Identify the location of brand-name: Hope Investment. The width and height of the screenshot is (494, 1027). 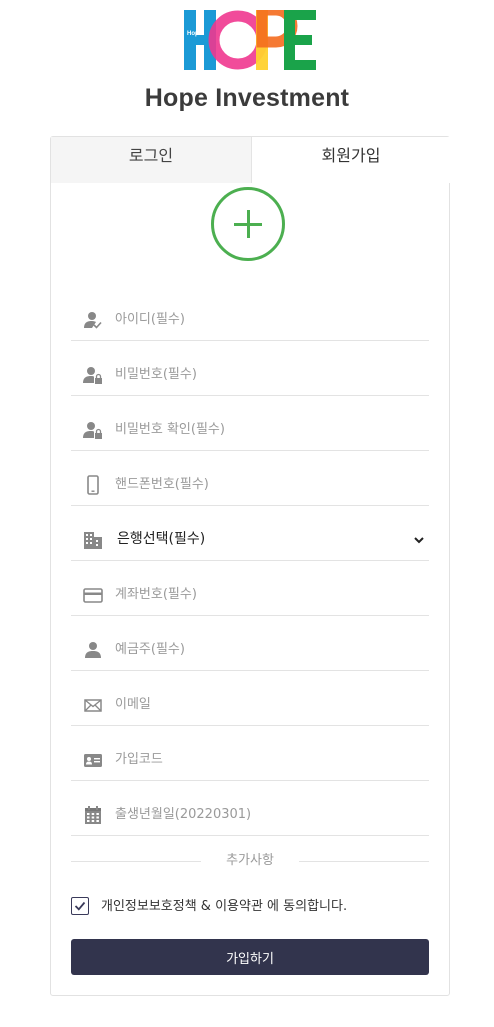
(247, 98).